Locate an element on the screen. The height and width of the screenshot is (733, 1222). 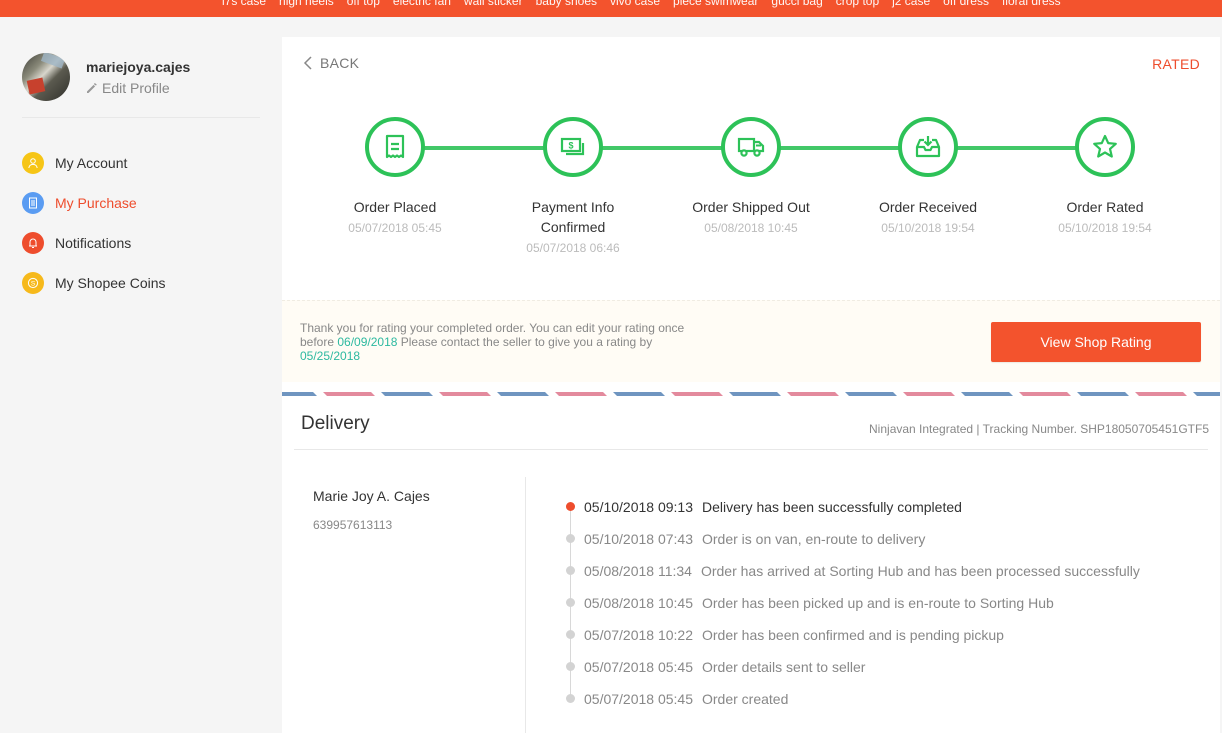
coin-icon: S is located at coordinates (33, 283).